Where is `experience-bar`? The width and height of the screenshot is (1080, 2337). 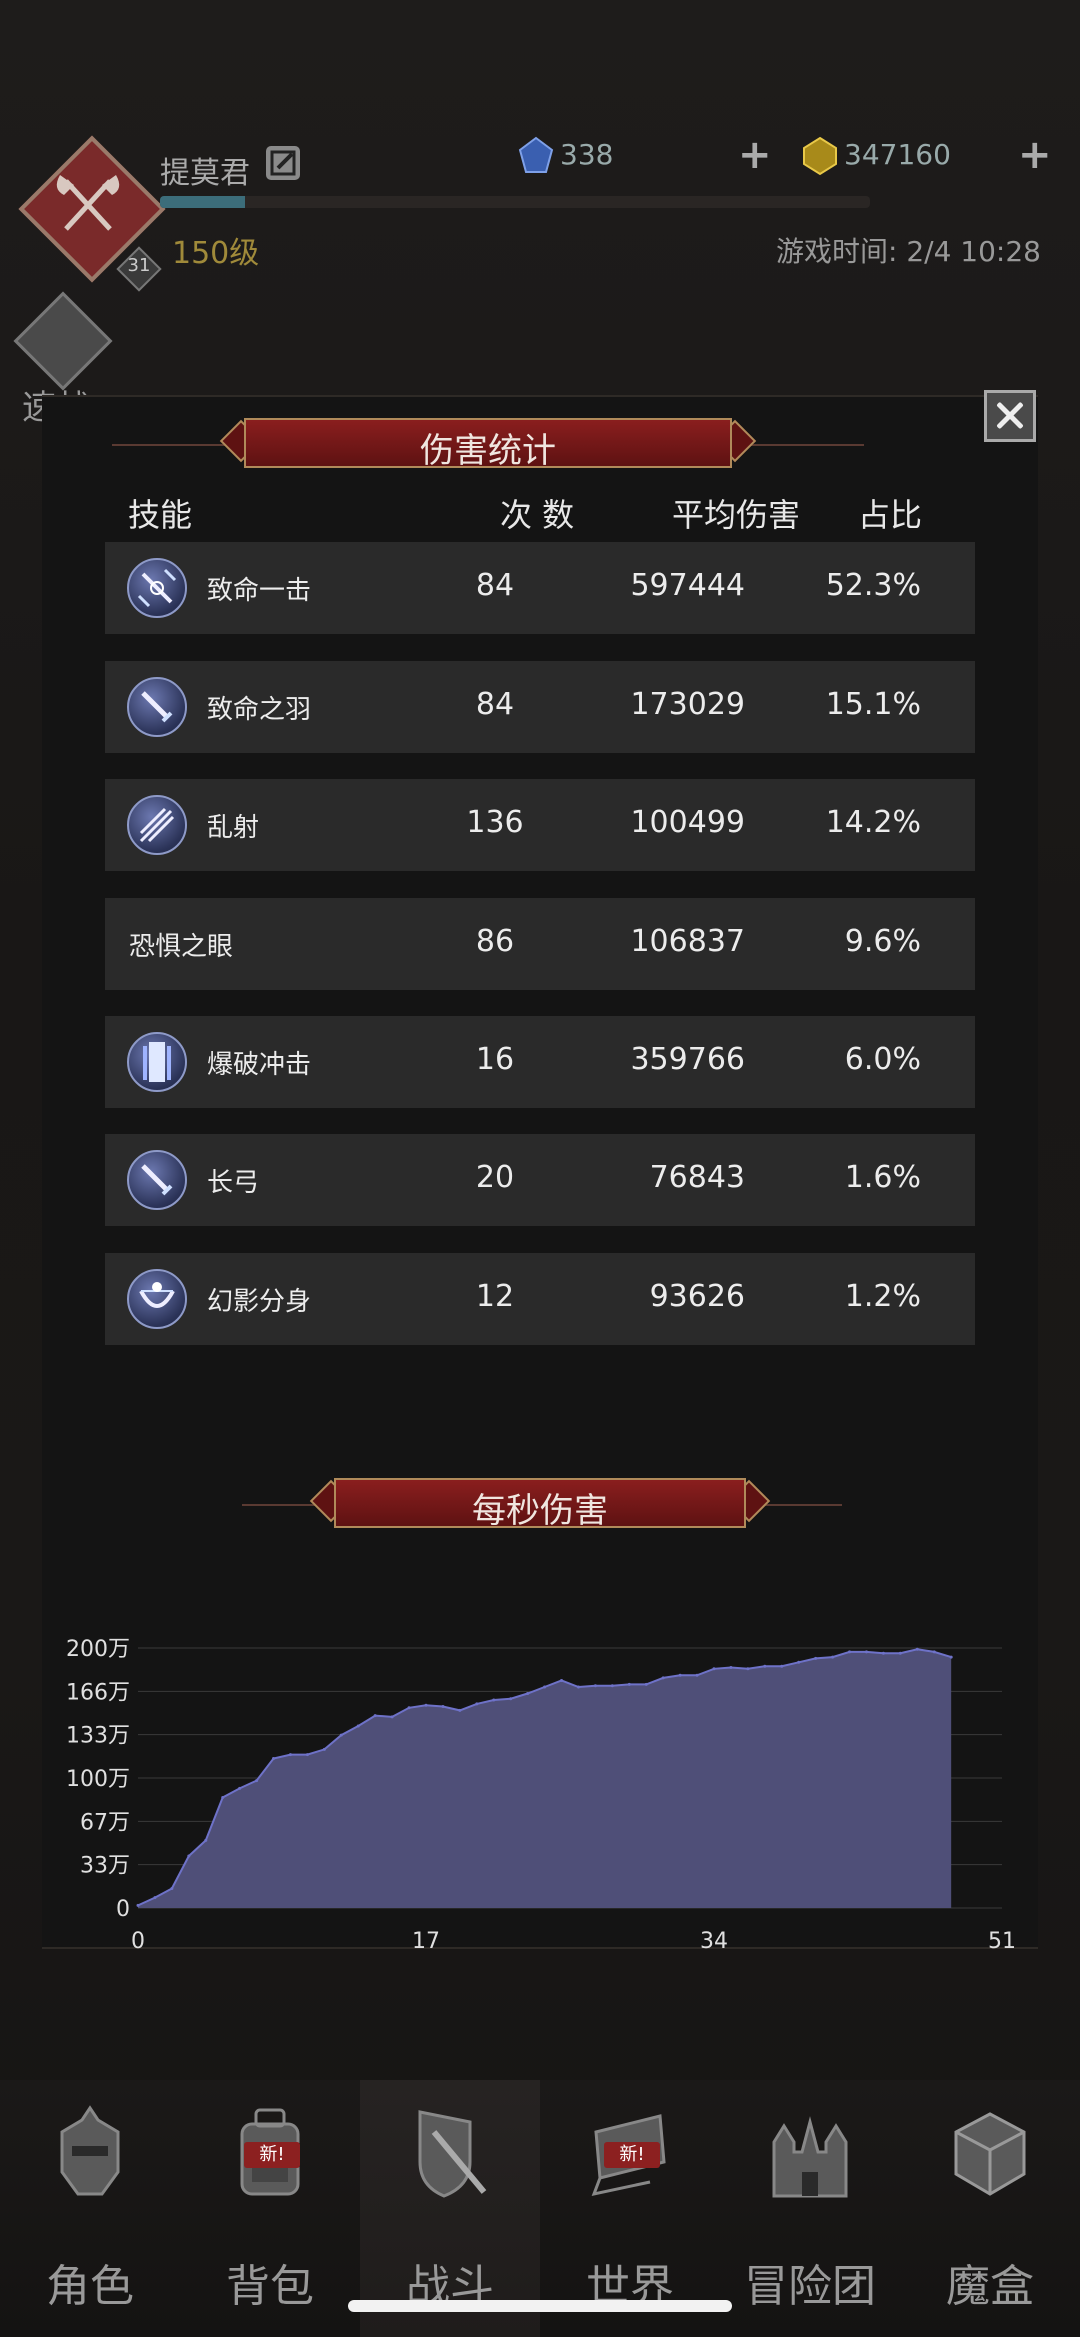
experience-bar is located at coordinates (515, 202).